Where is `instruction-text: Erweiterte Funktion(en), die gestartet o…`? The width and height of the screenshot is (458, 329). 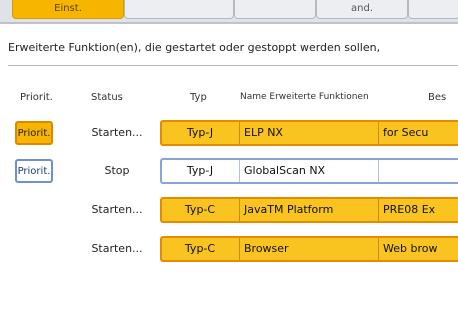 instruction-text: Erweiterte Funktion(en), die gestartet o… is located at coordinates (194, 47).